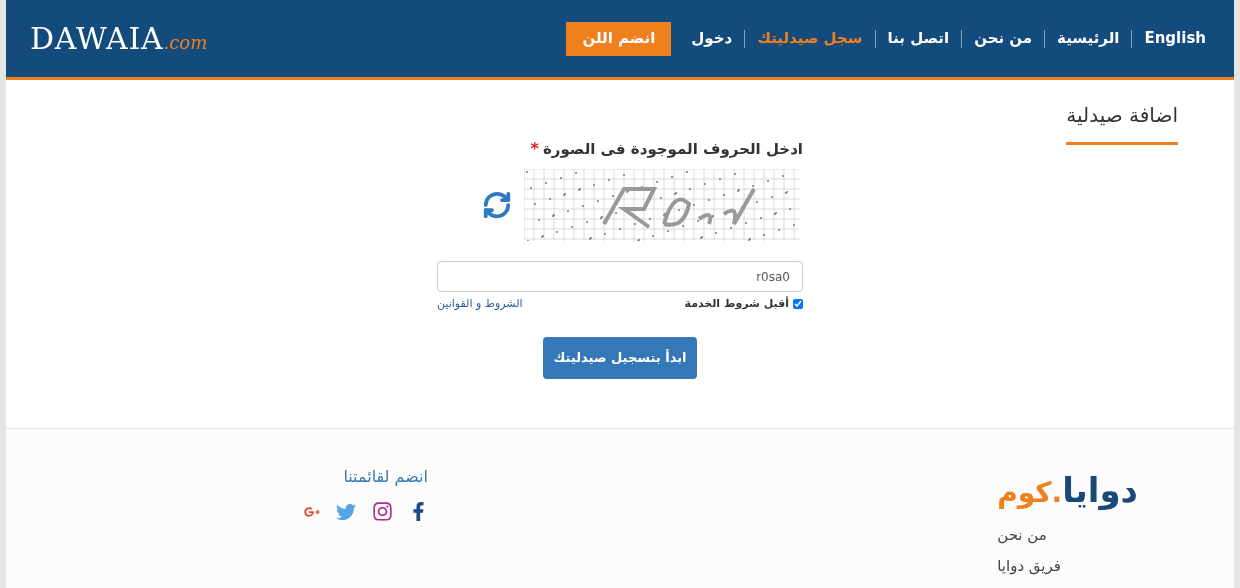 Image resolution: width=1240 pixels, height=588 pixels. Describe the element at coordinates (346, 511) in the screenshot. I see `twitter-icon` at that location.